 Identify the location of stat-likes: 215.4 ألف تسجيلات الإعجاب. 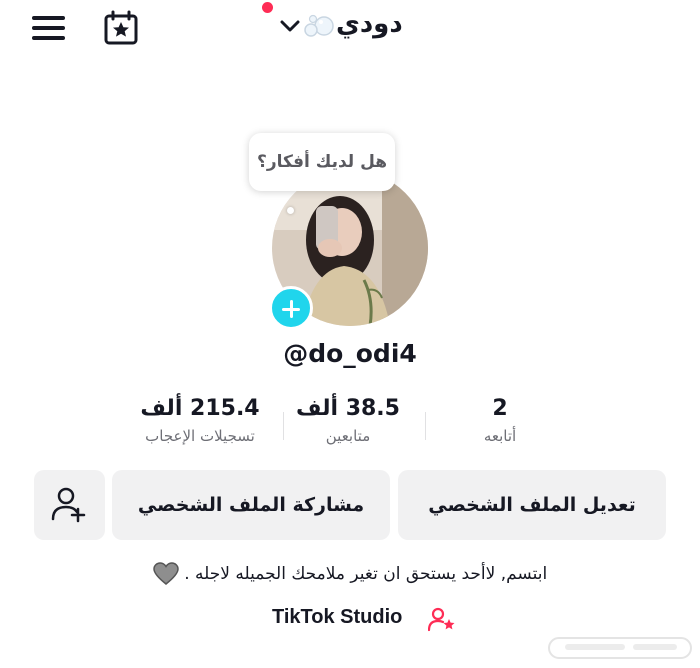
(200, 420).